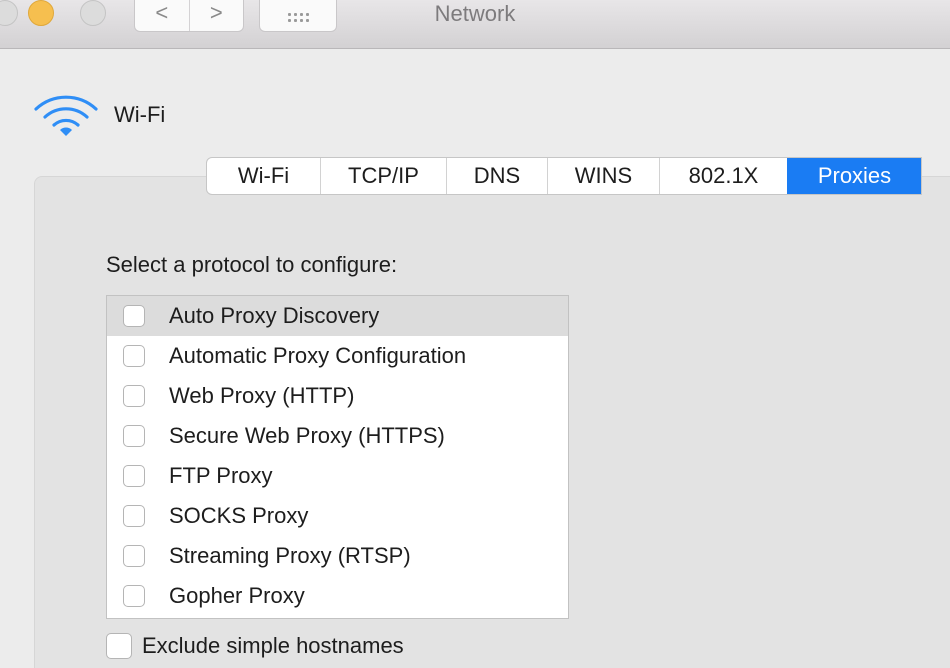 The height and width of the screenshot is (668, 950). I want to click on protocol-row-automatic-proxy-configuration: Automatic Proxy Configuration, so click(337, 356).